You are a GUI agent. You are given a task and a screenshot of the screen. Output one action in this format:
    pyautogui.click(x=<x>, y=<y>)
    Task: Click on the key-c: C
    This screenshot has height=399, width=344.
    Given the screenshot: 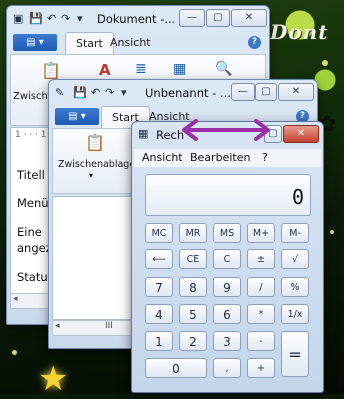 What is the action you would take?
    pyautogui.click(x=227, y=259)
    